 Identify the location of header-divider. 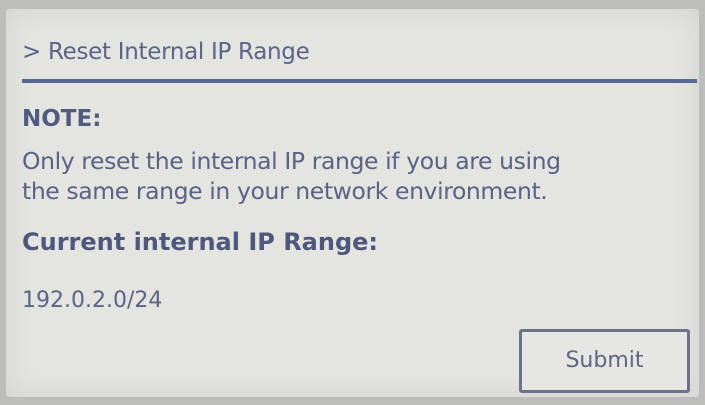
(359, 81).